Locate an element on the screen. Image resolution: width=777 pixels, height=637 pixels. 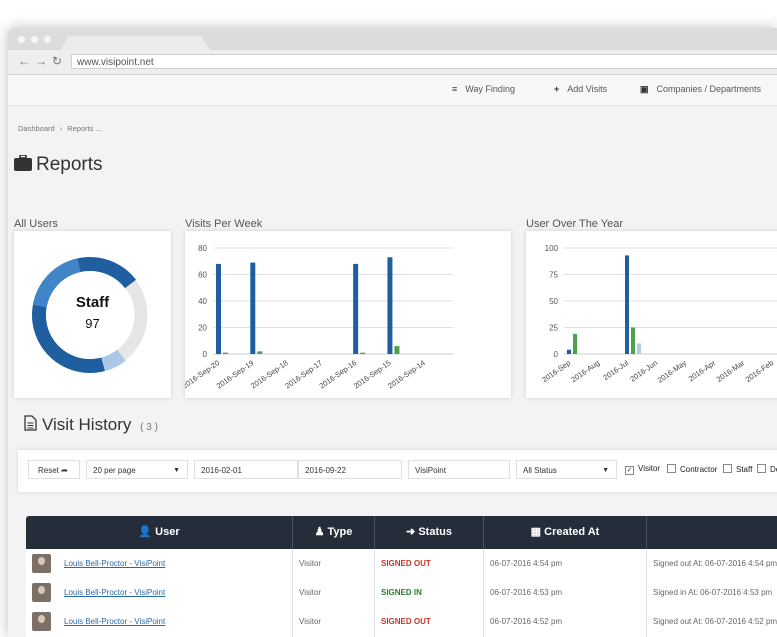
visitor-checkbox: ✓ Visitor is located at coordinates (642, 469).